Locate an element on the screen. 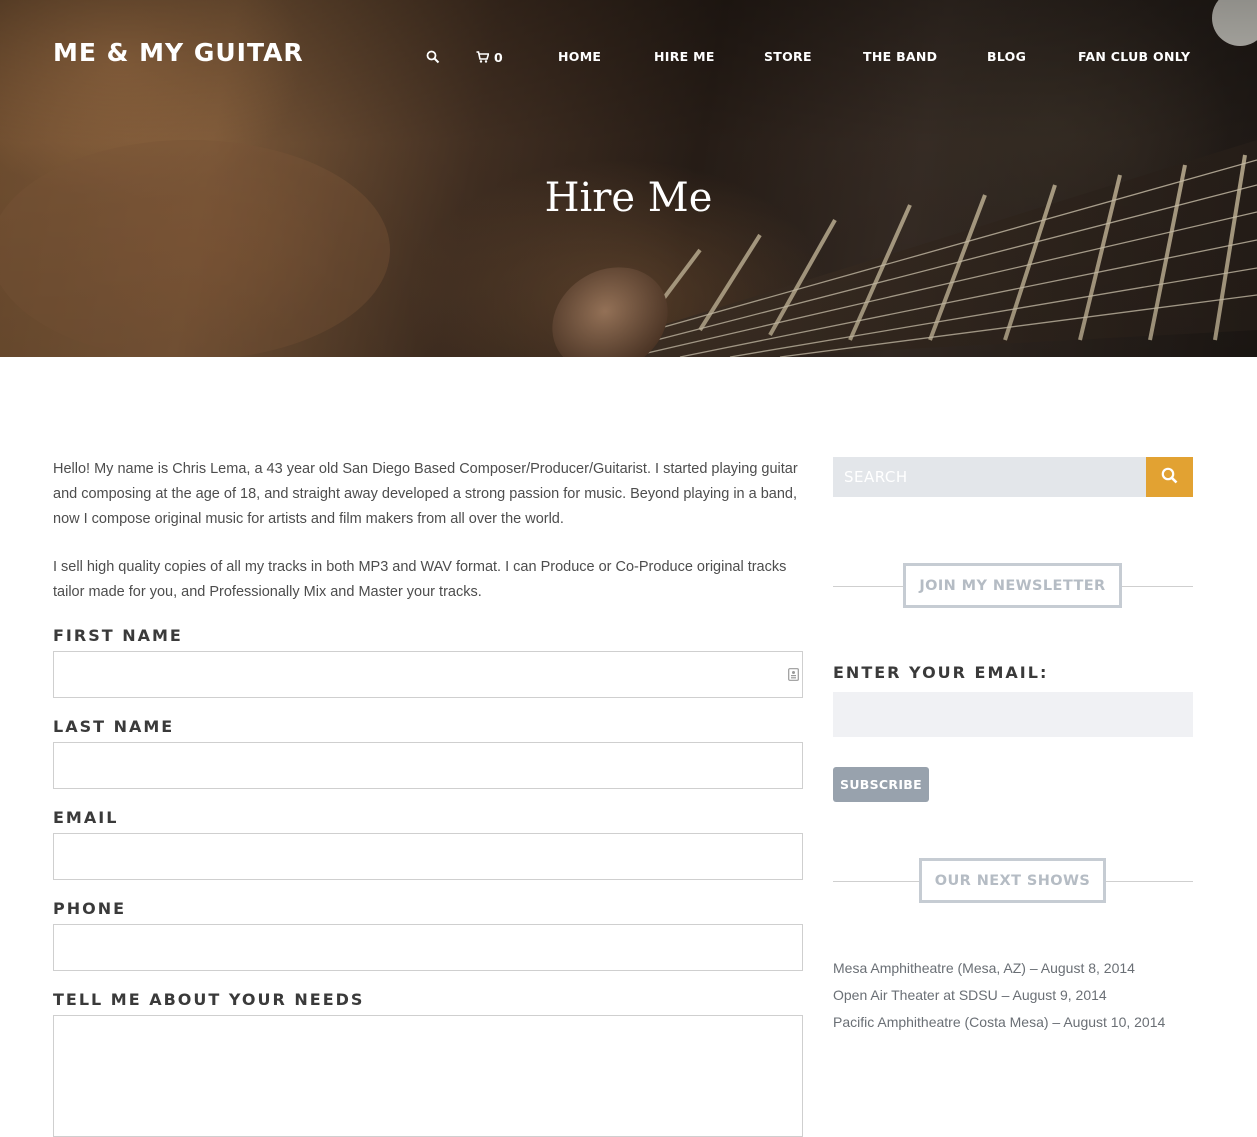 The image size is (1257, 1137). nav-the-band: THE BAND is located at coordinates (900, 56).